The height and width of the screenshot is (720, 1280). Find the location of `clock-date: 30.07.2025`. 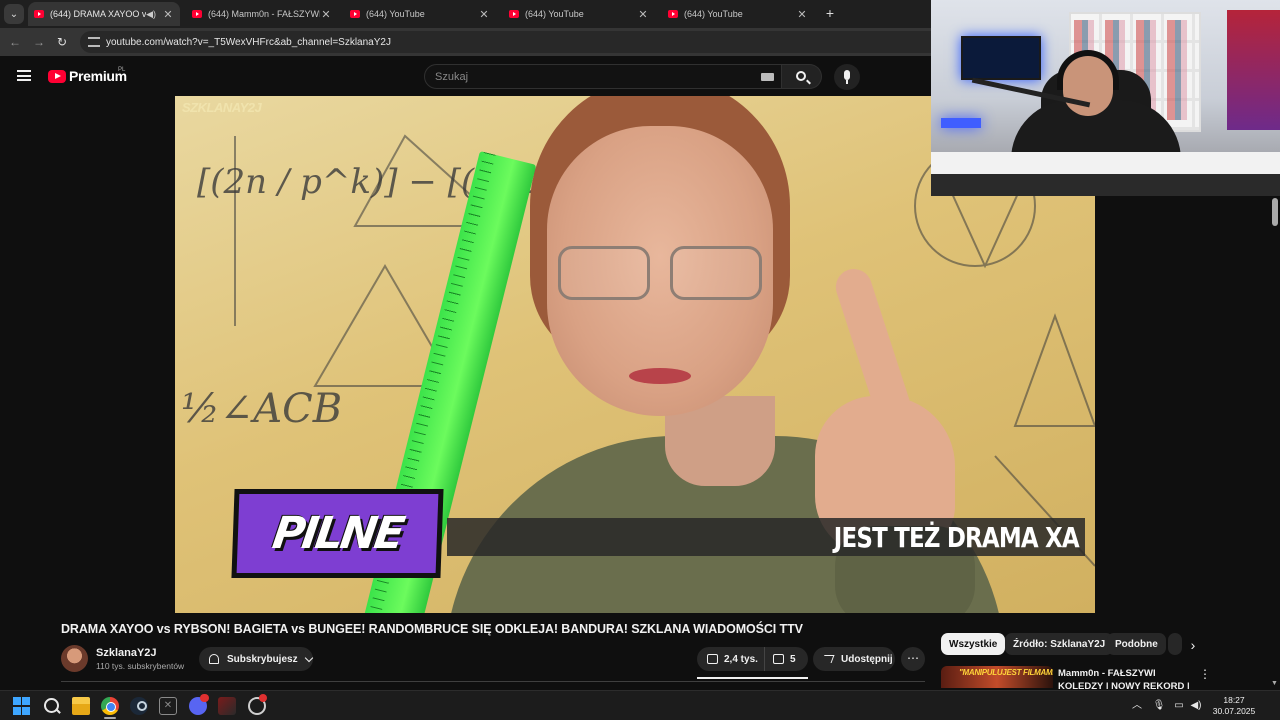

clock-date: 30.07.2025 is located at coordinates (1234, 711).